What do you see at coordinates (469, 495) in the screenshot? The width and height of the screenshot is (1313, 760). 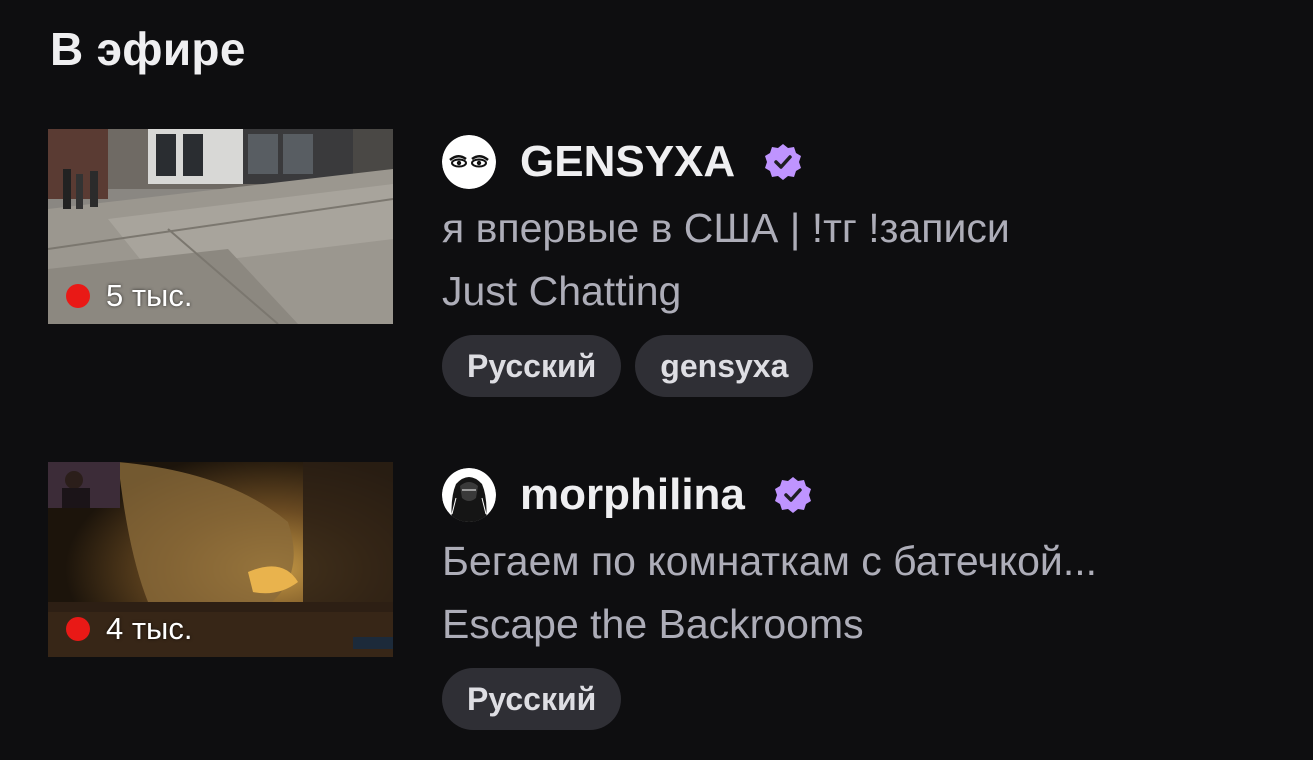 I see `dark-figure-avatar-icon` at bounding box center [469, 495].